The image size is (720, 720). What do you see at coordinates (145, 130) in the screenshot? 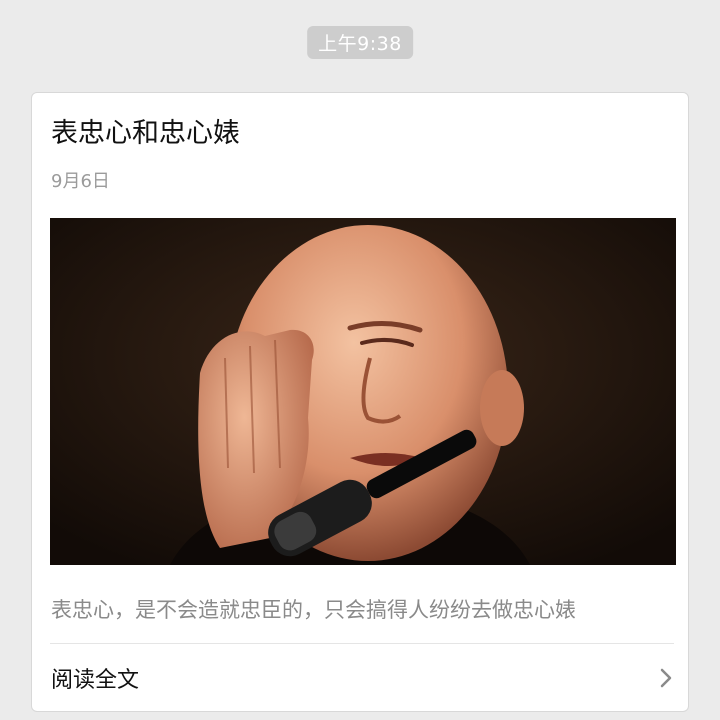
I see `article-title: 表忠心和忠心婊` at bounding box center [145, 130].